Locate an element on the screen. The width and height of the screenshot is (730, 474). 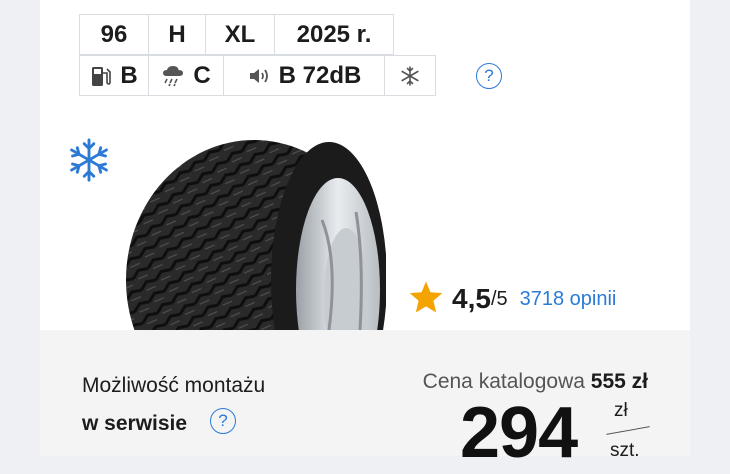
load-index-cell: 96 is located at coordinates (114, 34).